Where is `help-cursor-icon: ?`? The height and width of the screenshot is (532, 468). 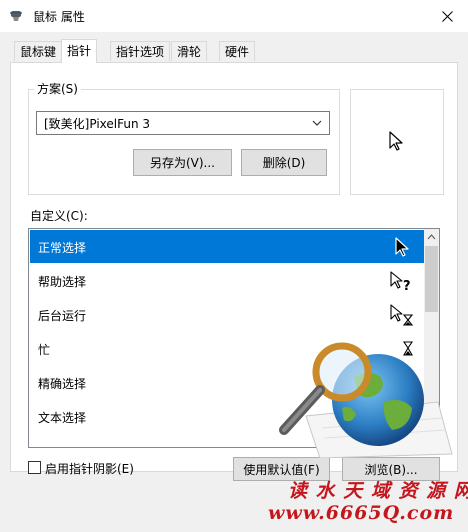
help-cursor-icon: ? is located at coordinates (400, 281).